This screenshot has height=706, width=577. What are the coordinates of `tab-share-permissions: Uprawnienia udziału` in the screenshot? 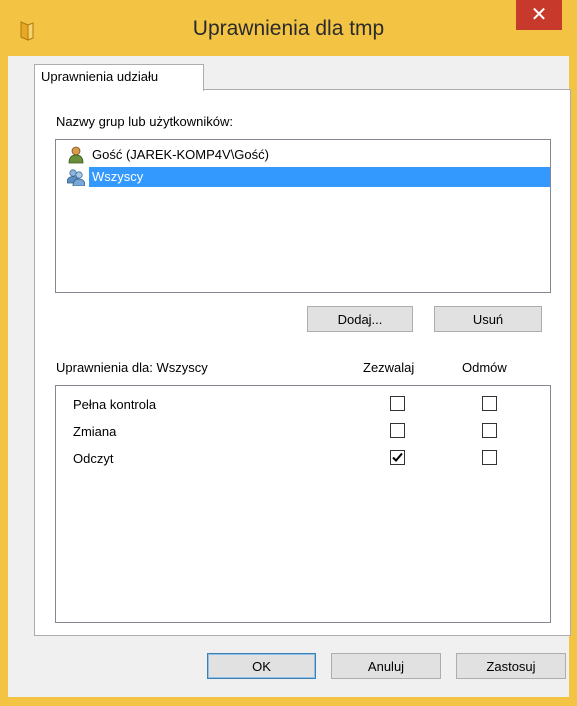 It's located at (119, 77).